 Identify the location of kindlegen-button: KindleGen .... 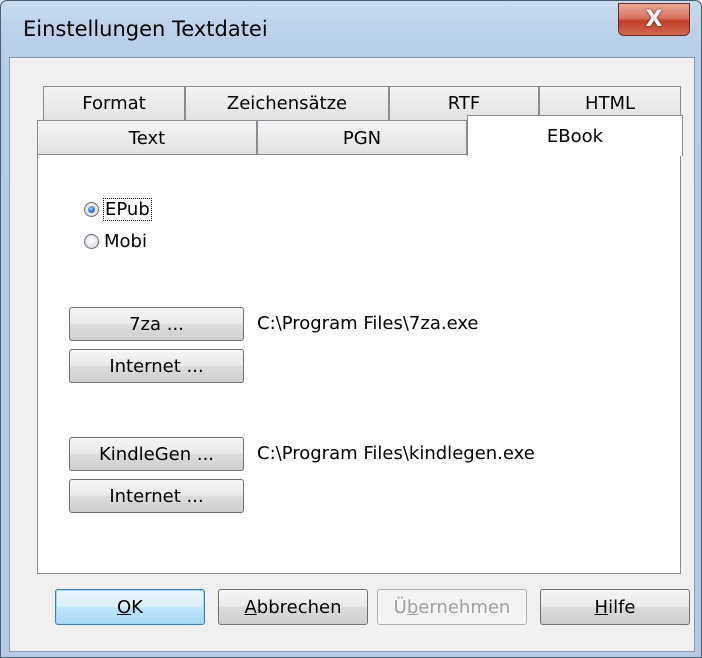
(156, 454).